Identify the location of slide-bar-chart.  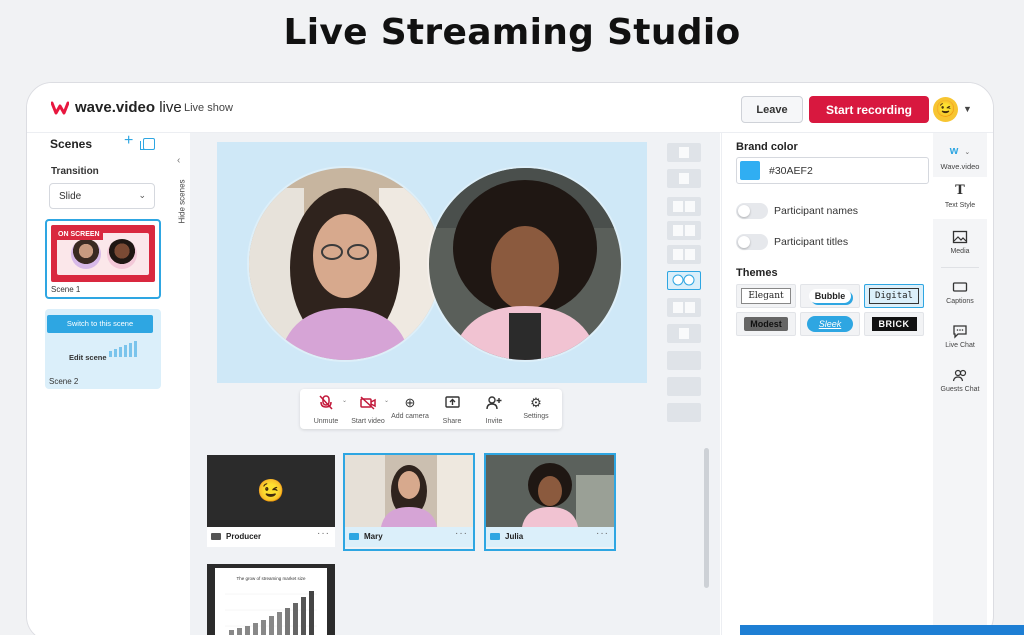
(271, 613).